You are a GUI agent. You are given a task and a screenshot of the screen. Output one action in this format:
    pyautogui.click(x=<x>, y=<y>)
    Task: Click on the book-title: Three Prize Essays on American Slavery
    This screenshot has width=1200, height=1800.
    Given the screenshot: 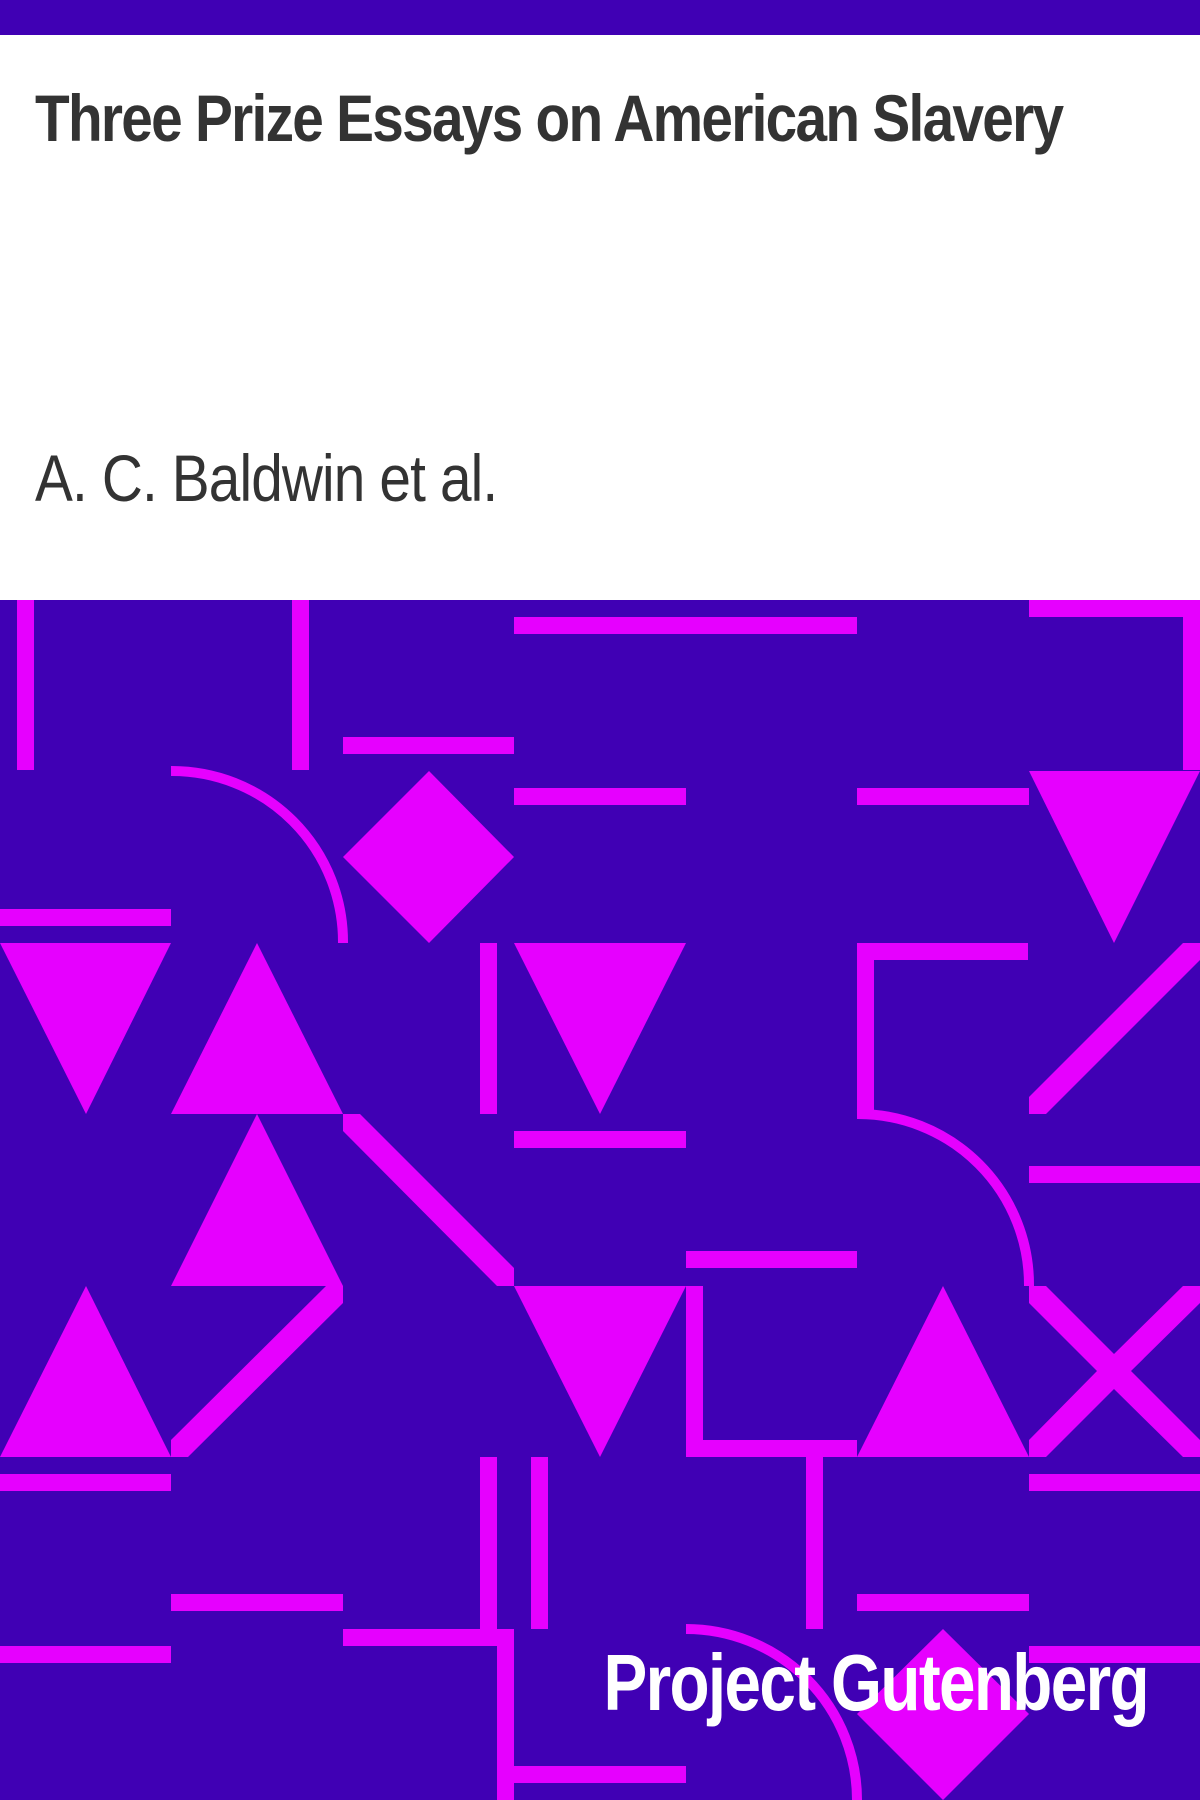 What is the action you would take?
    pyautogui.click(x=549, y=118)
    